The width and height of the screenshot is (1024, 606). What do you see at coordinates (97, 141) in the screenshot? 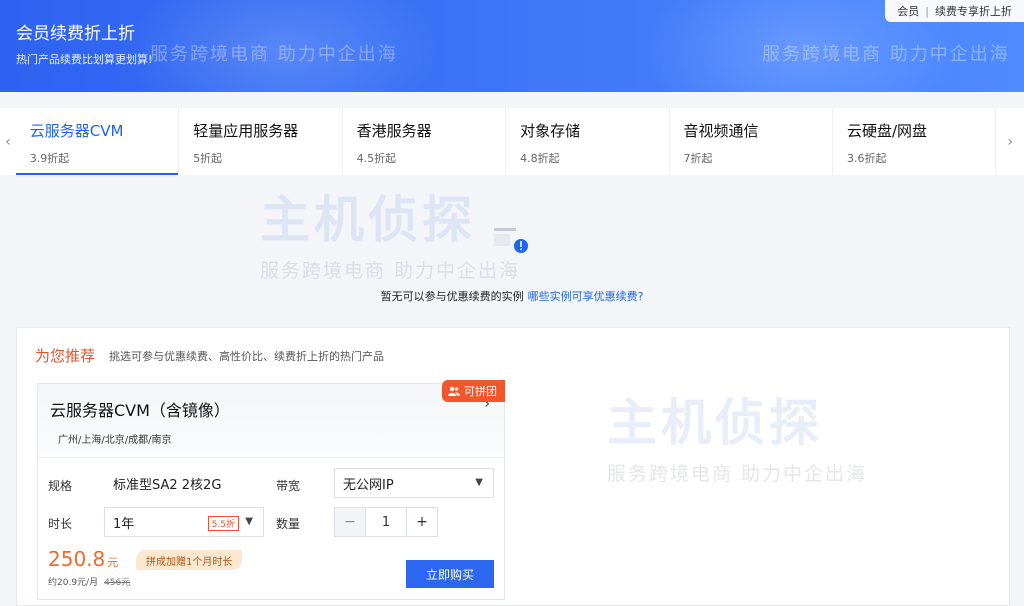
I see `tab-cvm: 云服务器CVM 3.9折起` at bounding box center [97, 141].